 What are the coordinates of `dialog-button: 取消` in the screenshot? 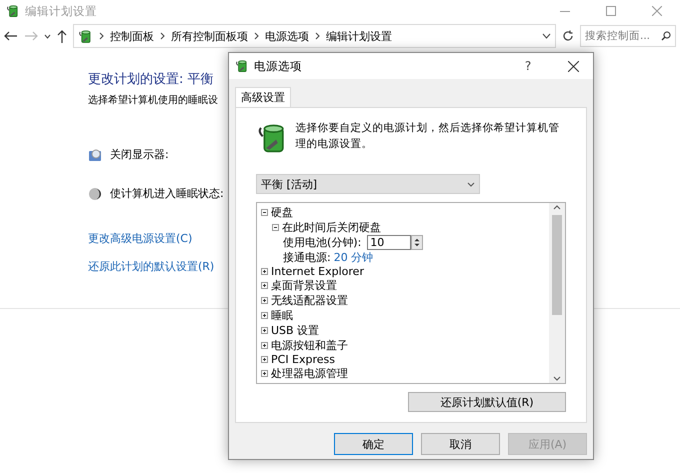 It's located at (460, 444).